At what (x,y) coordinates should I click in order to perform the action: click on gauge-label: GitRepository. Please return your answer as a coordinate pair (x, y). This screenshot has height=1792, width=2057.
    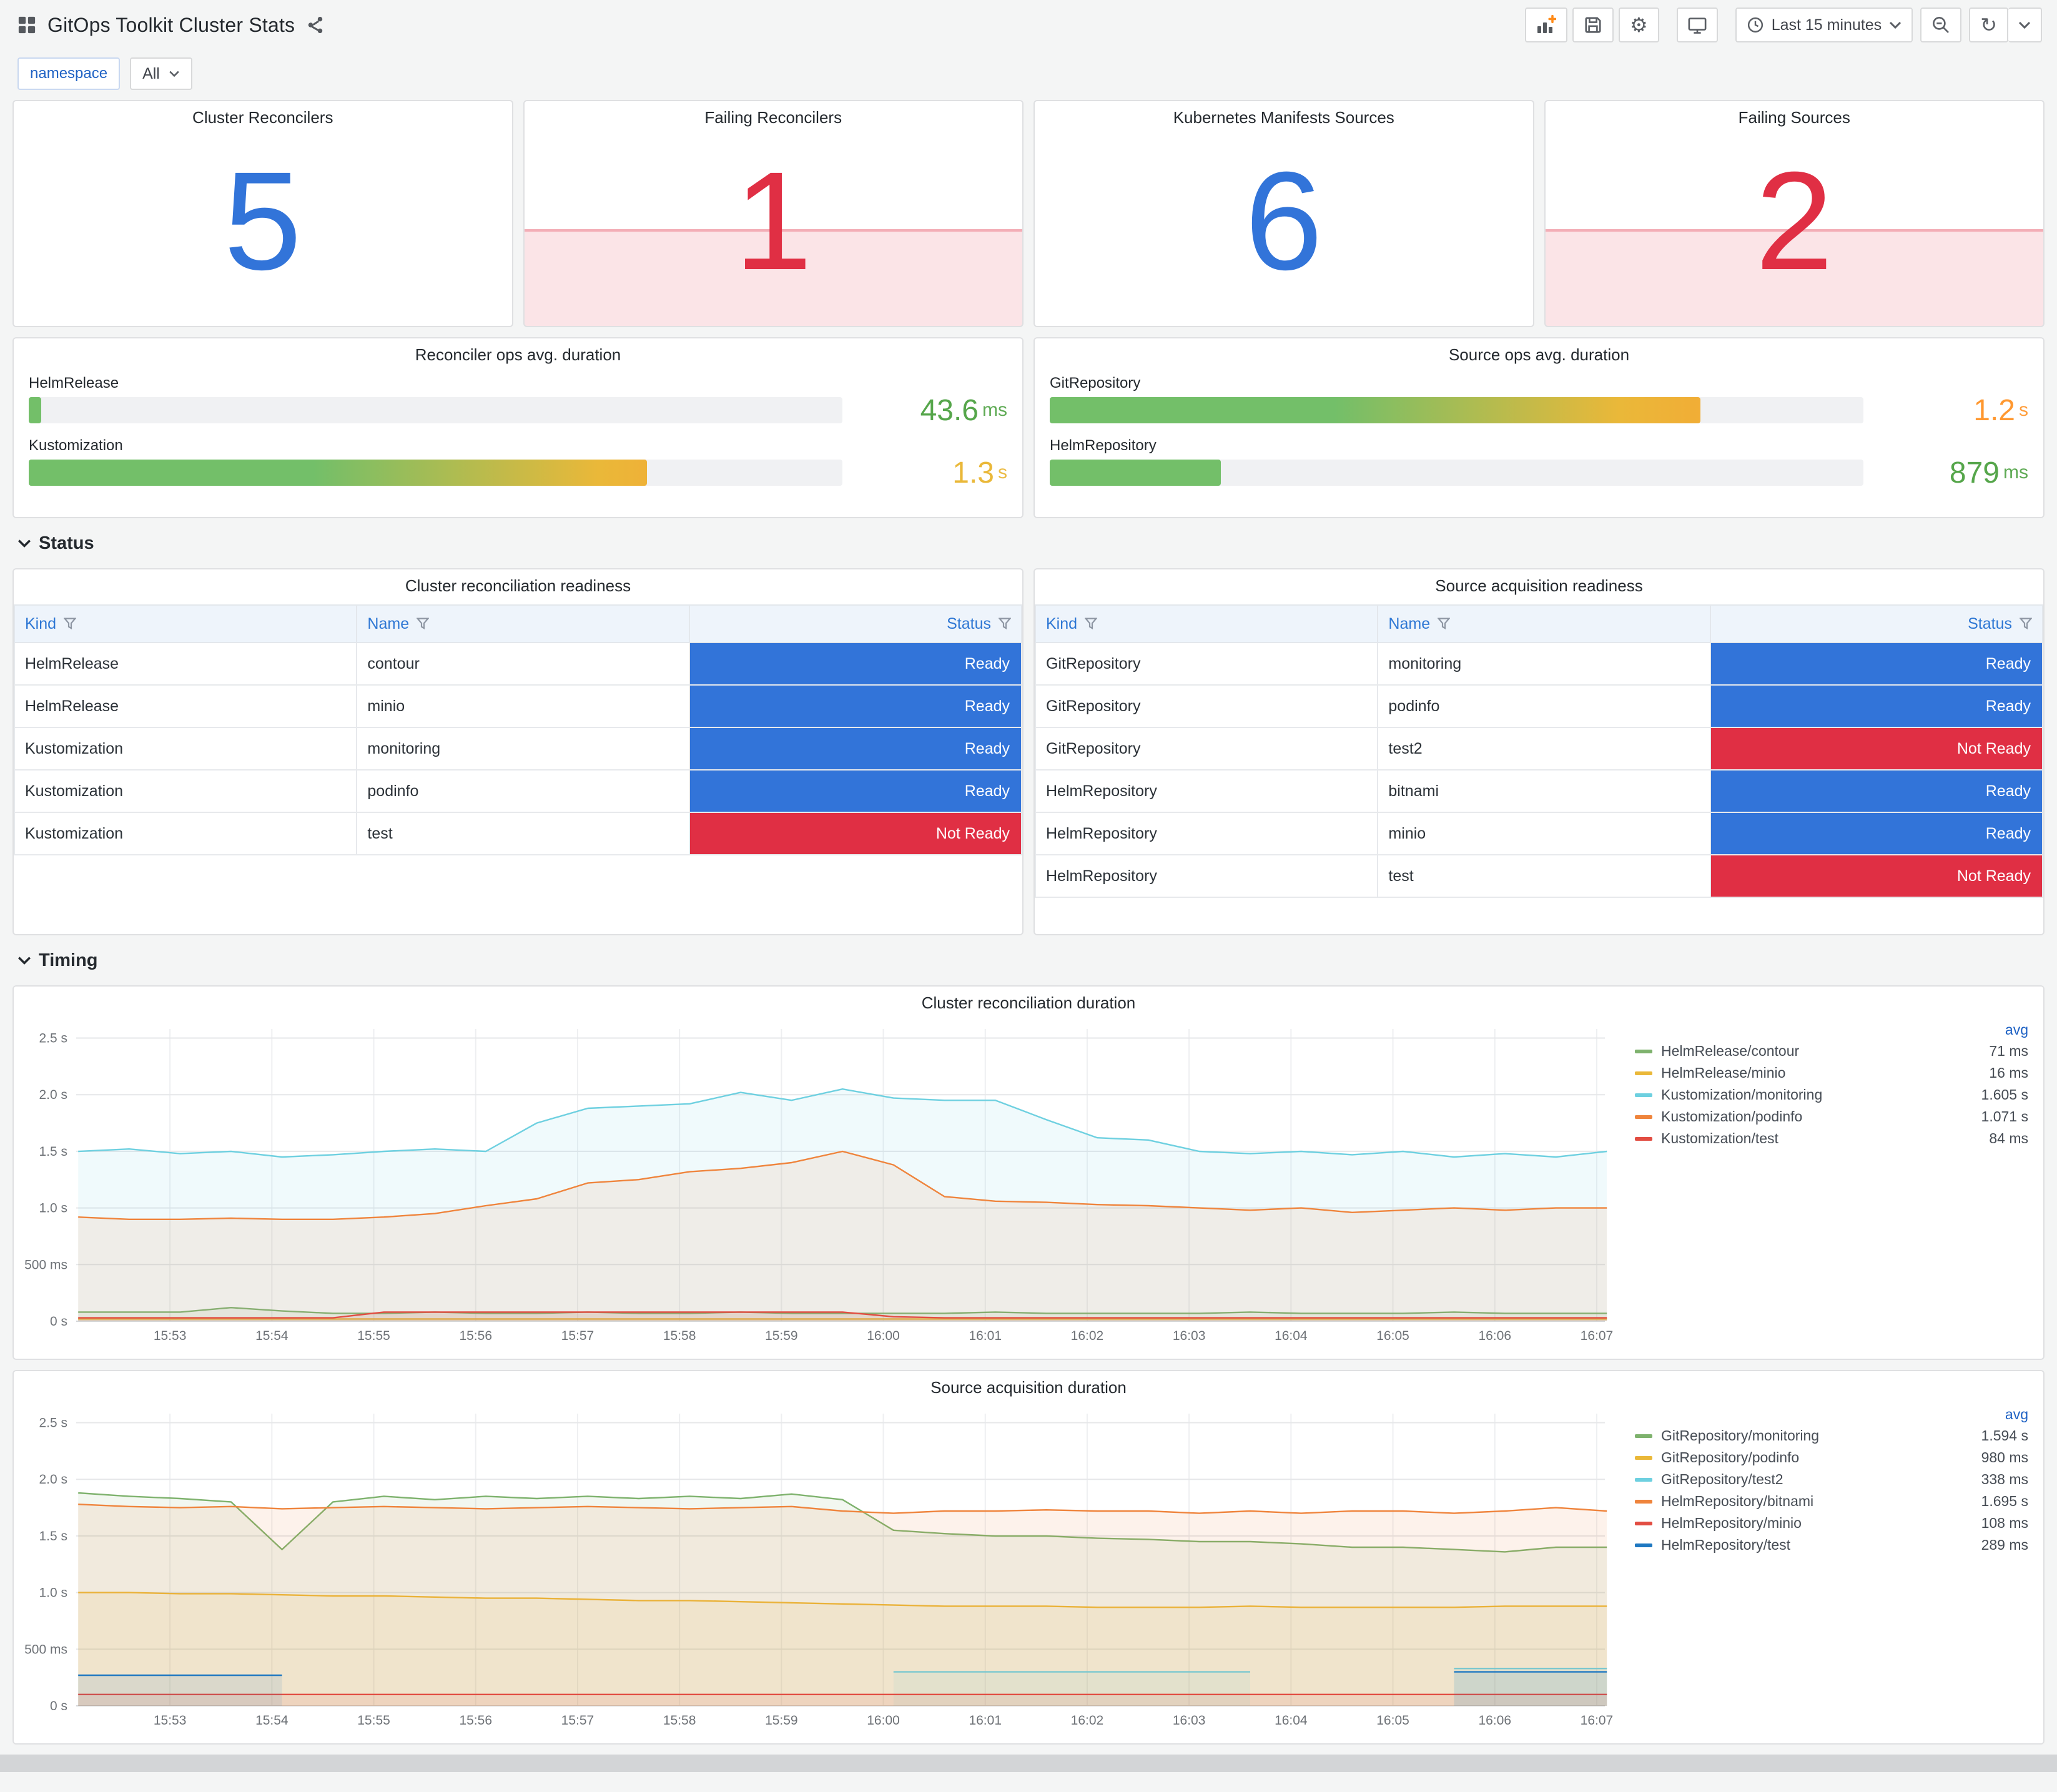
    Looking at the image, I should click on (1095, 383).